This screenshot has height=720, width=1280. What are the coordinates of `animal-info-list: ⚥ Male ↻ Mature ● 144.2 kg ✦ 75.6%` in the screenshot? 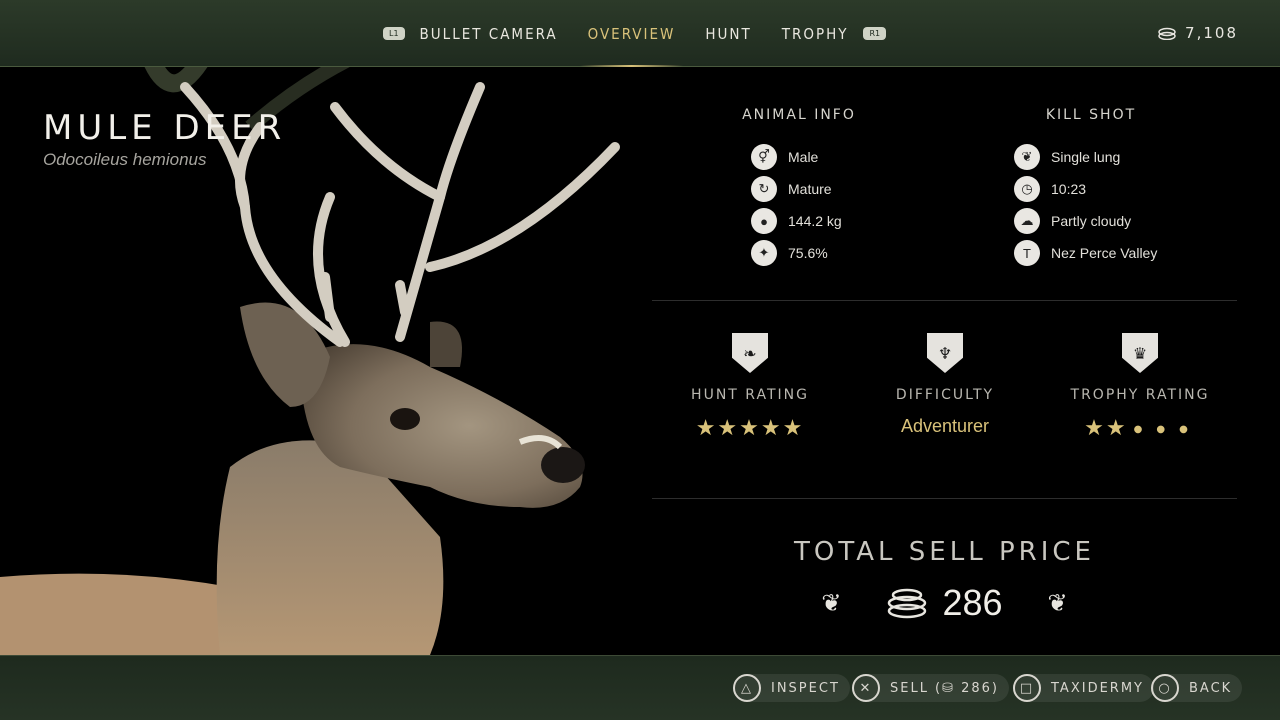 It's located at (796, 205).